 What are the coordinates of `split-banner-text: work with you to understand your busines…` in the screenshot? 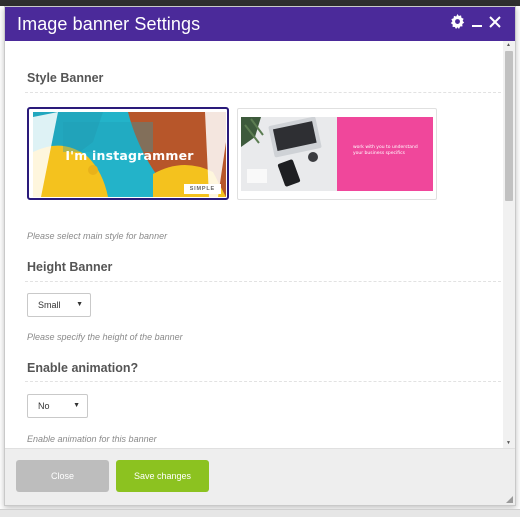 It's located at (385, 150).